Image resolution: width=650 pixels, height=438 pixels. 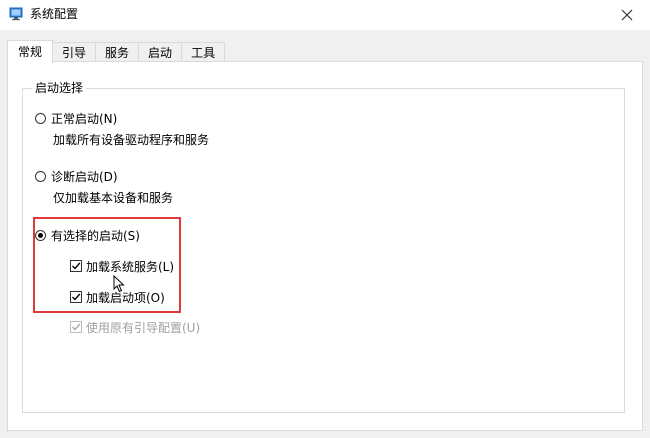 I want to click on tab-strip: 常规 引导 服务 启动 工具, so click(x=116, y=51).